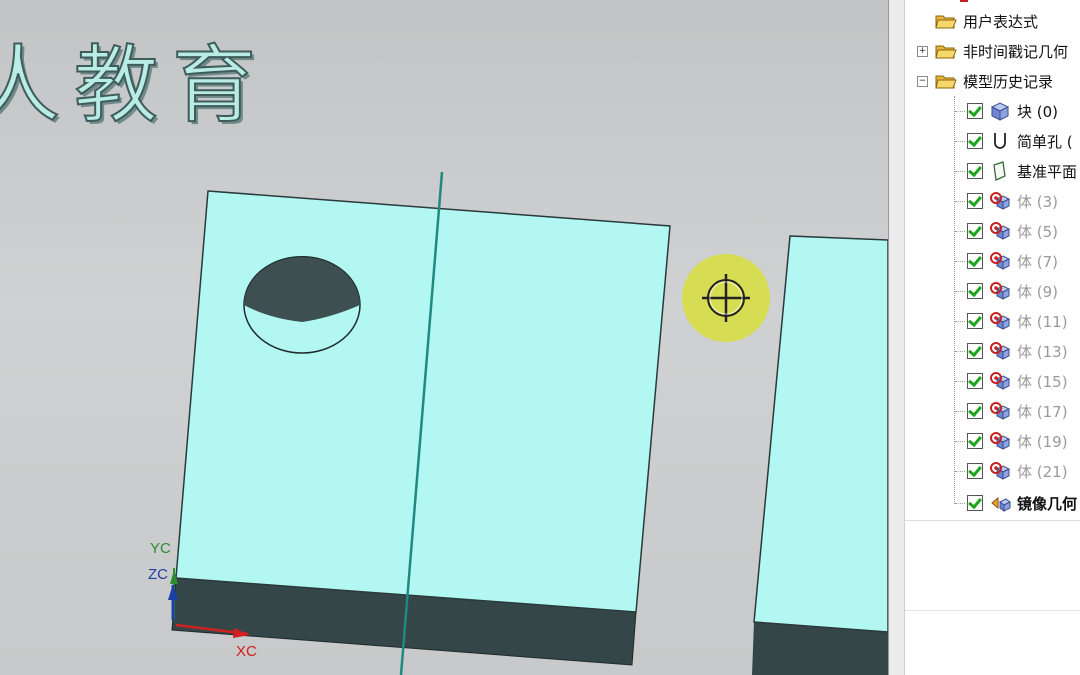 The image size is (1080, 675). Describe the element at coordinates (1008, 82) in the screenshot. I see `nav-item-label: 模型历史记录` at that location.